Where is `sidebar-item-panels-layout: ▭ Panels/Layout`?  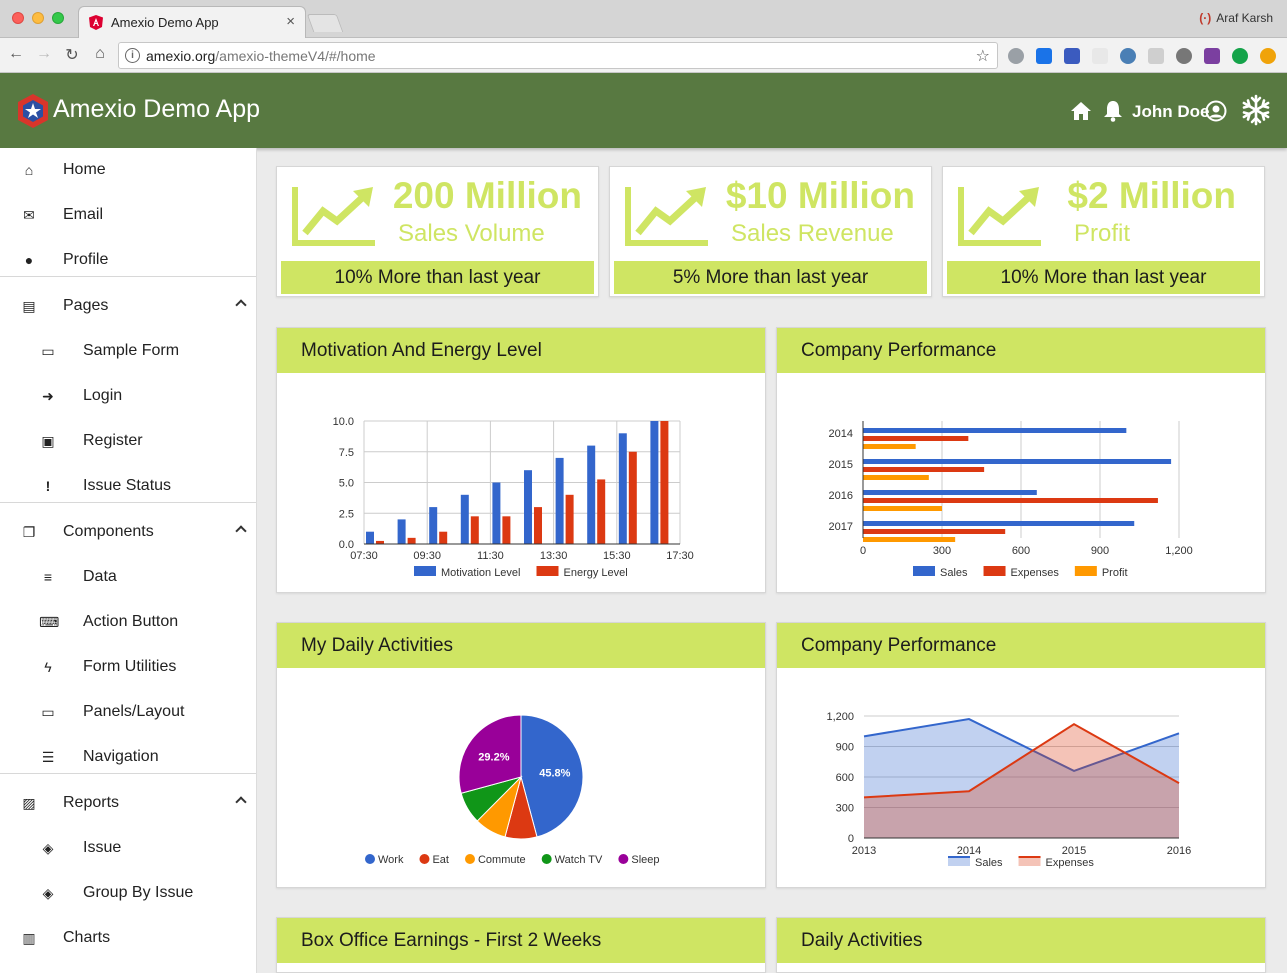 sidebar-item-panels-layout: ▭ Panels/Layout is located at coordinates (128, 712).